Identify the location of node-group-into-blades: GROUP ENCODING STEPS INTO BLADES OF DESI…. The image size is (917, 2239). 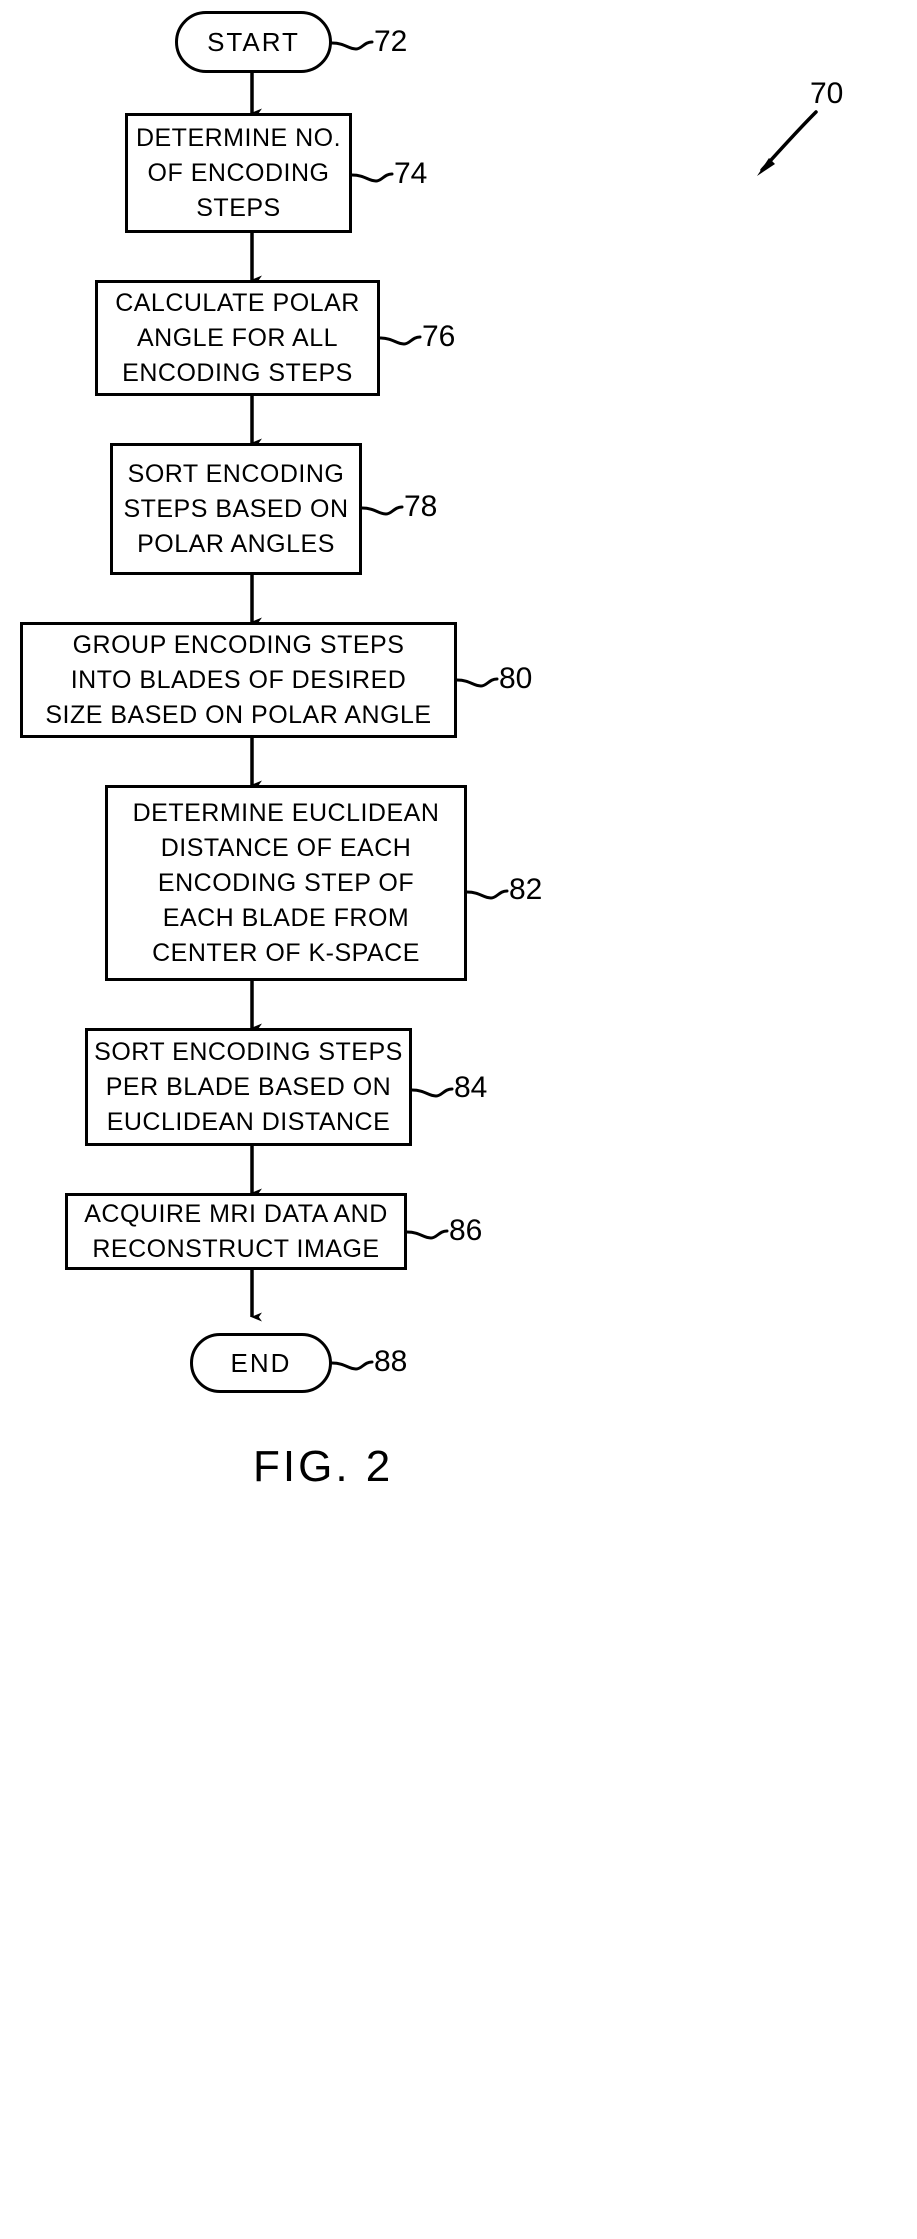
(238, 680).